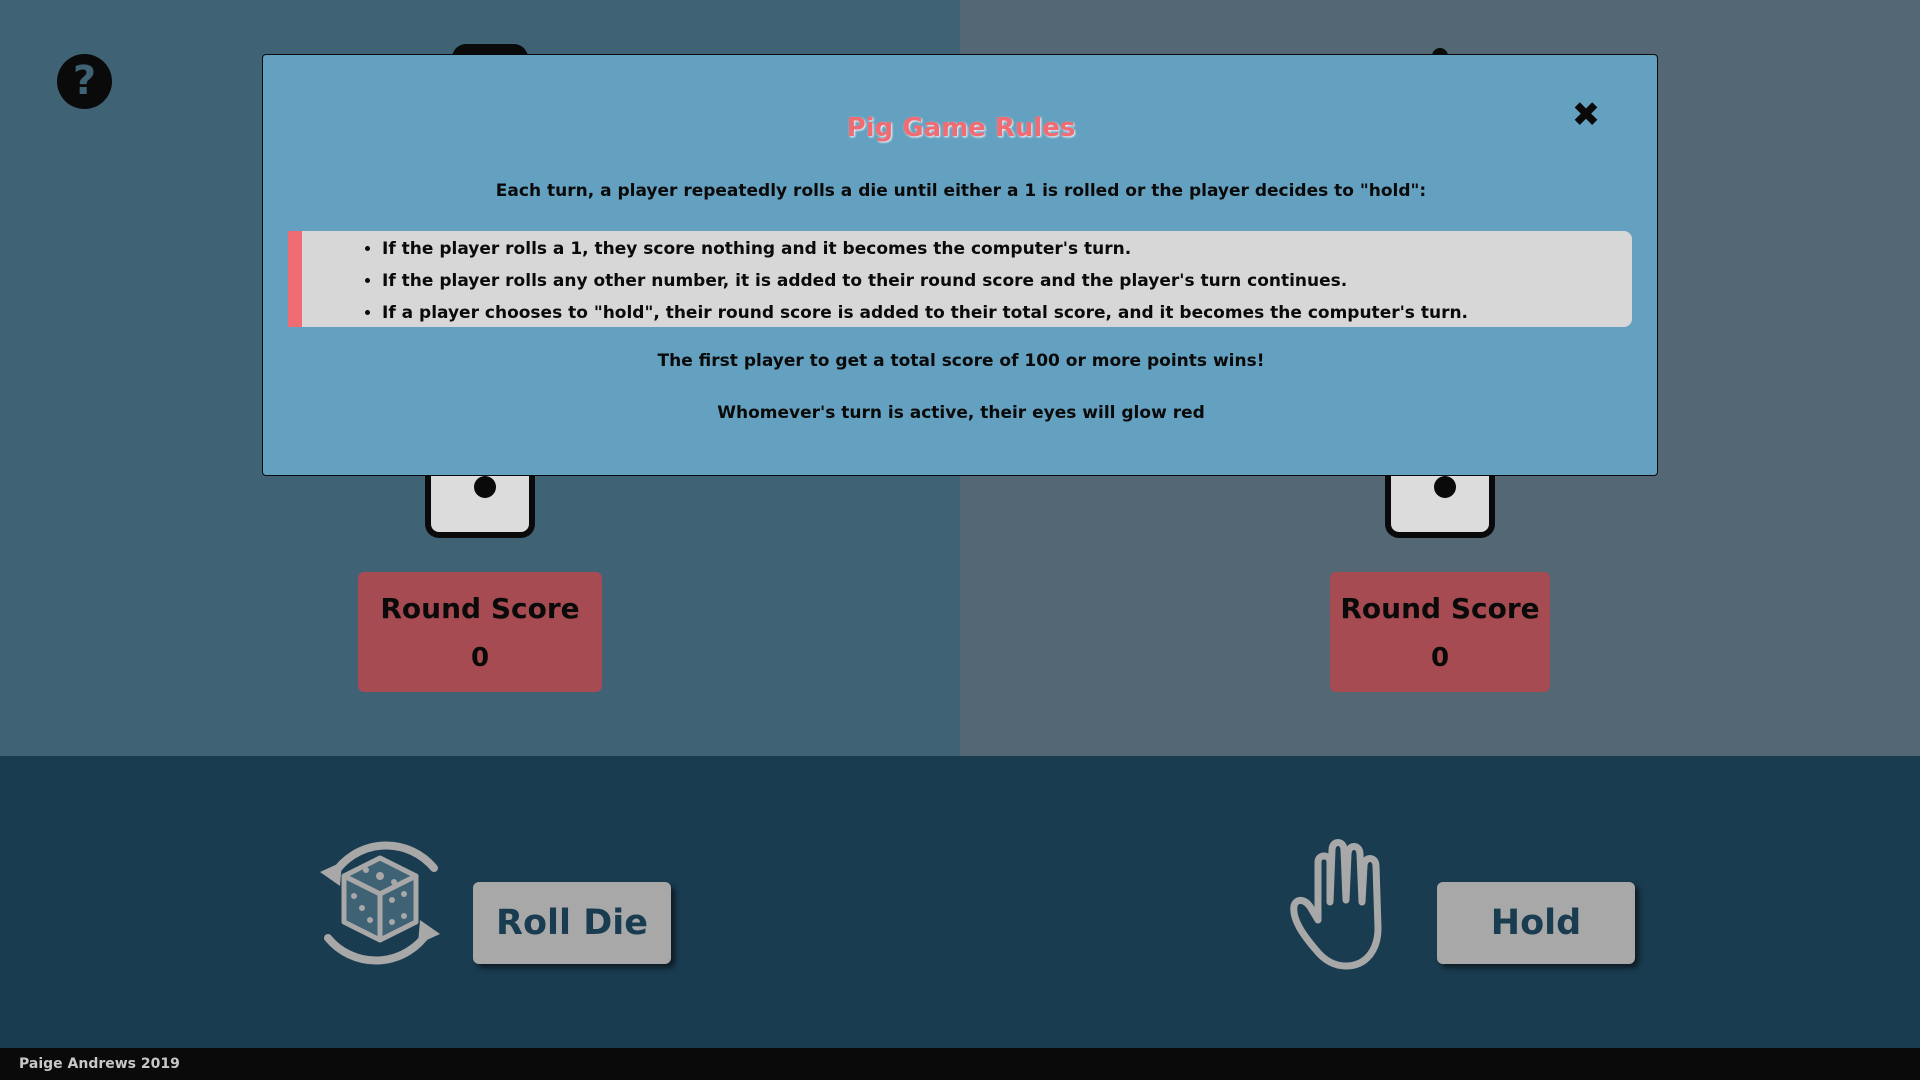 Image resolution: width=1920 pixels, height=1080 pixels. I want to click on roll-die-button: Roll Die, so click(572, 923).